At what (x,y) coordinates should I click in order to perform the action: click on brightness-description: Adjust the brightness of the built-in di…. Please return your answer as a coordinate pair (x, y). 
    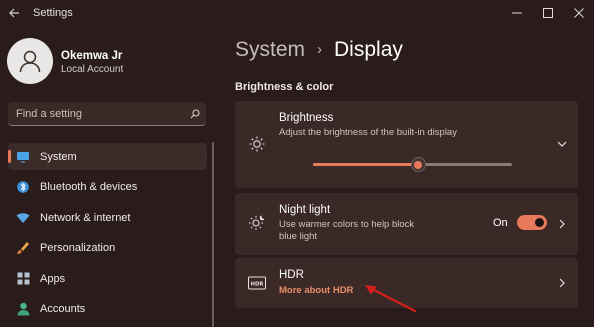
    Looking at the image, I should click on (368, 132).